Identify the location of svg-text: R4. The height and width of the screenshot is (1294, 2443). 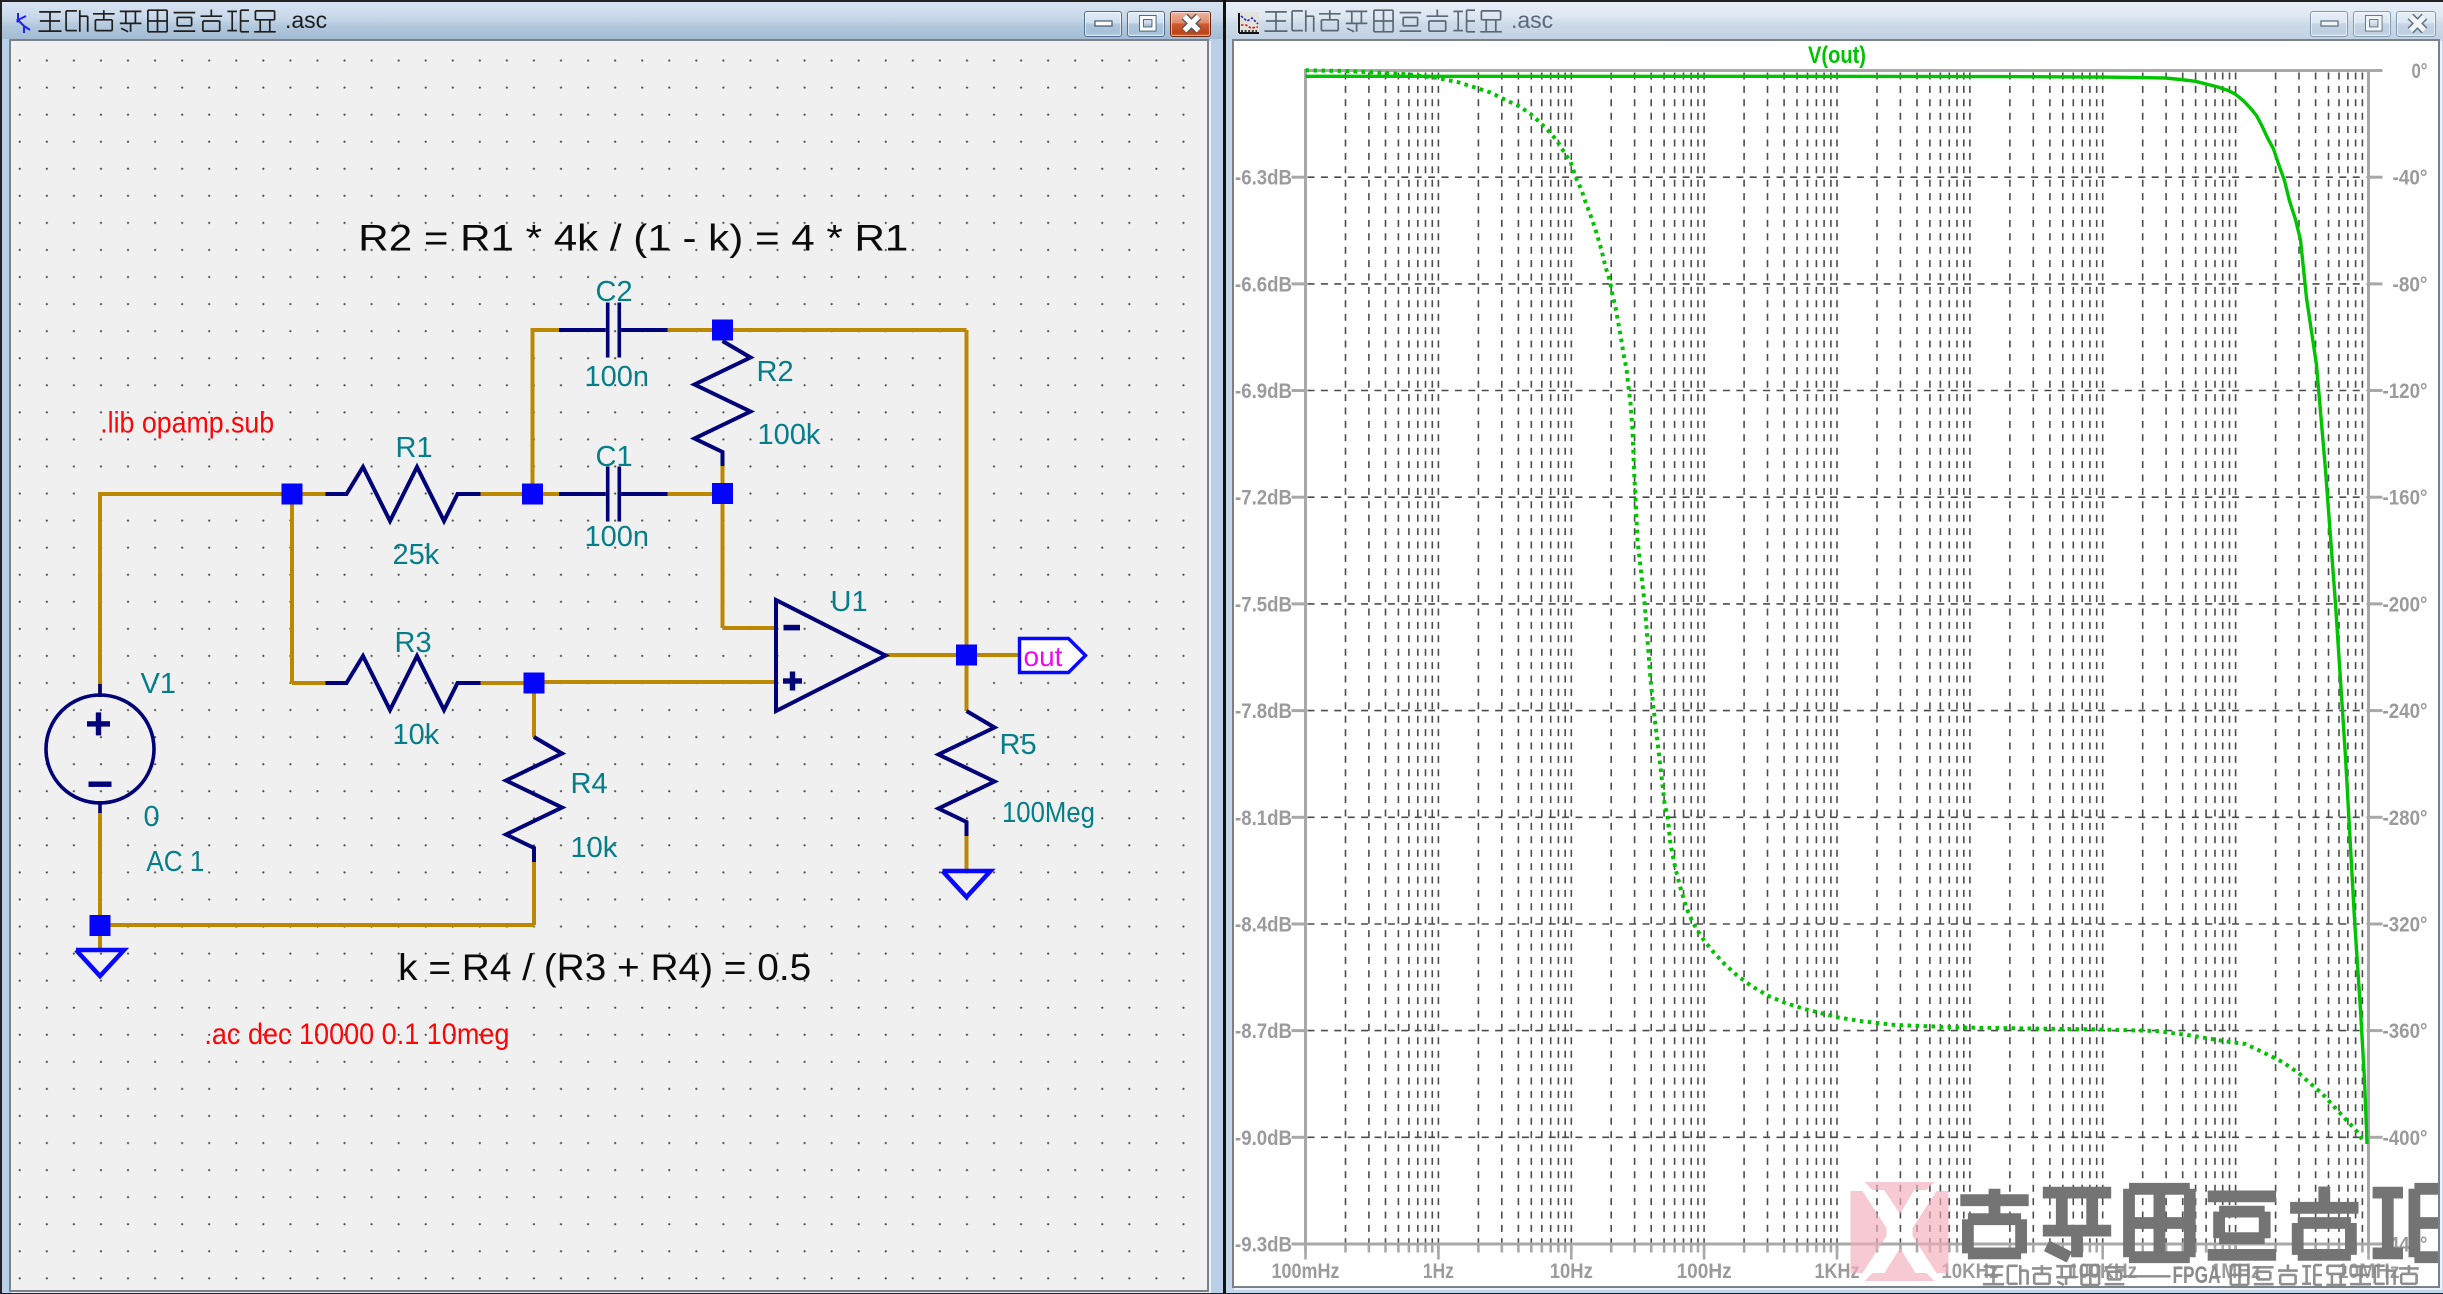
(588, 784).